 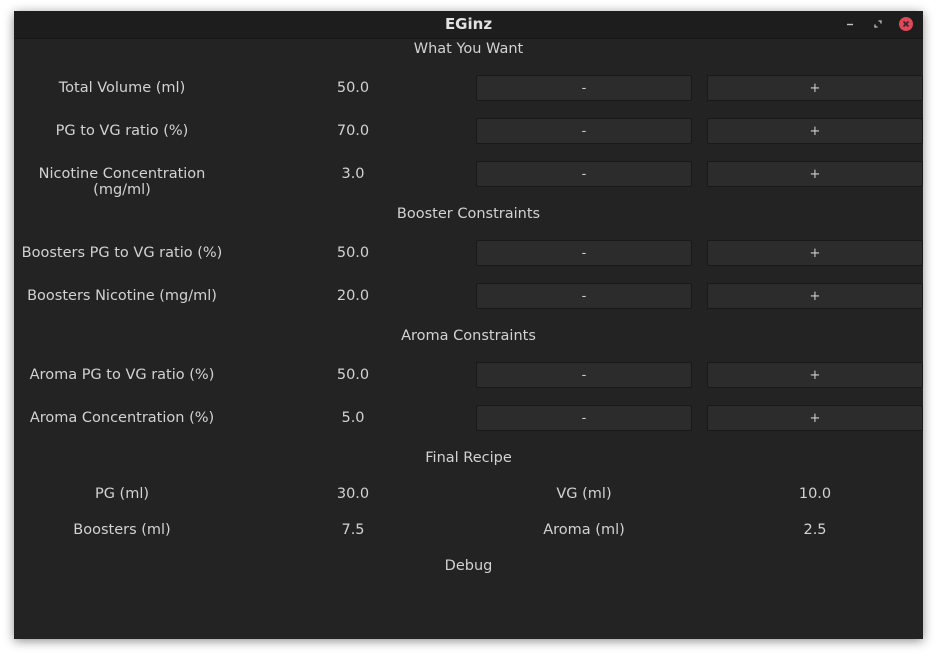 I want to click on maximize-icon, so click(x=878, y=24).